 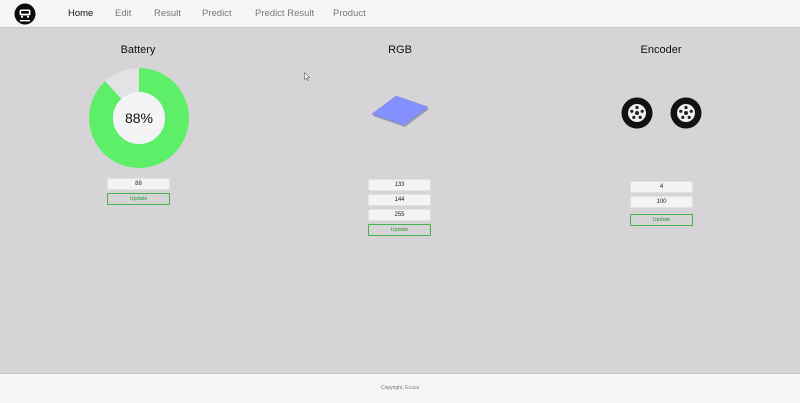 What do you see at coordinates (400, 50) in the screenshot?
I see `rgb-title: RGB` at bounding box center [400, 50].